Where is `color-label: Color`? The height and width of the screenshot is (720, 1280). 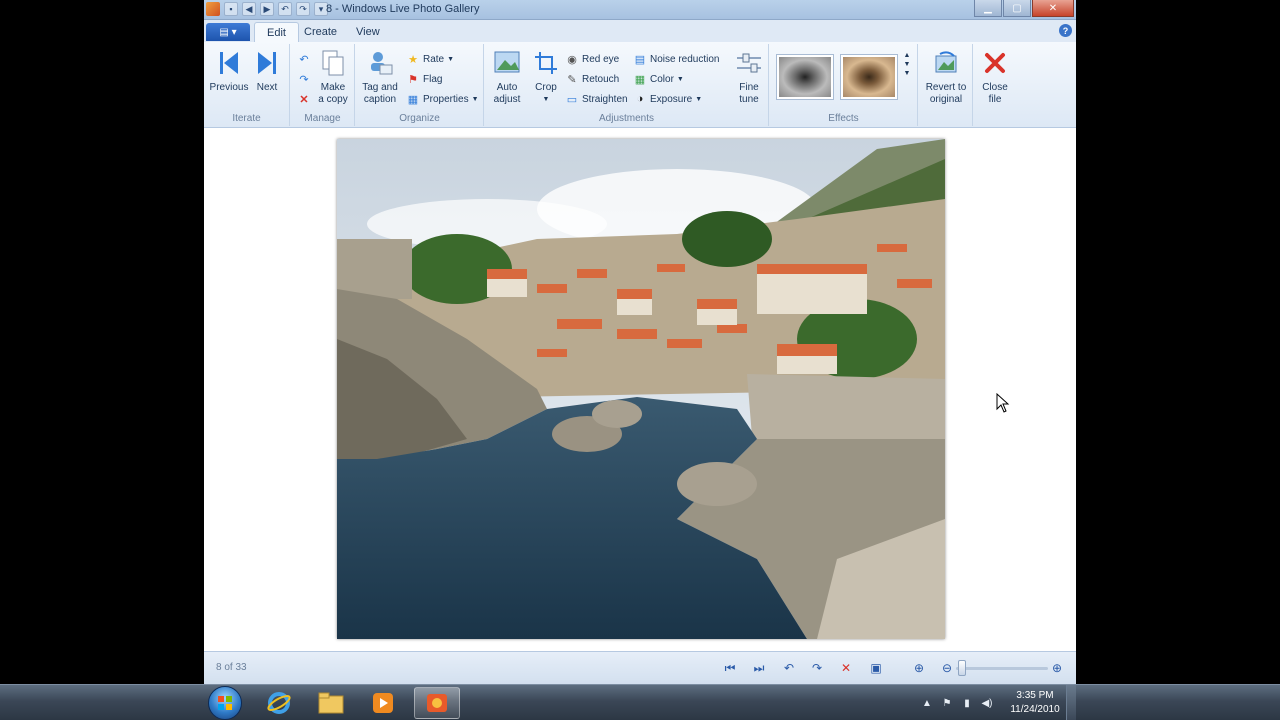
color-label: Color is located at coordinates (662, 79).